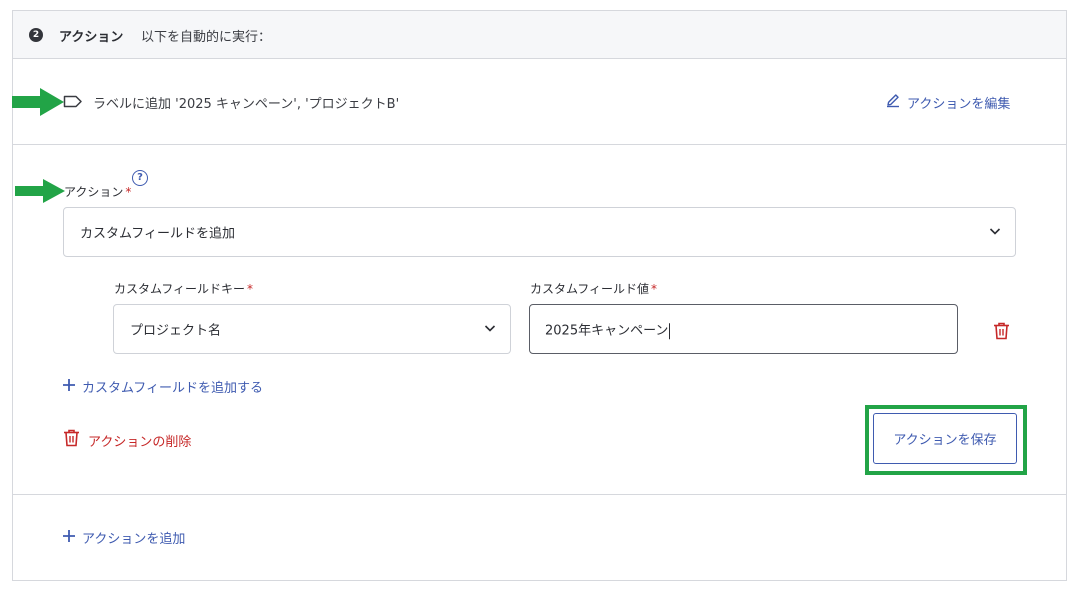 Image resolution: width=1084 pixels, height=590 pixels. I want to click on custom-field-value-text: 2025年キャンペーン, so click(607, 331).